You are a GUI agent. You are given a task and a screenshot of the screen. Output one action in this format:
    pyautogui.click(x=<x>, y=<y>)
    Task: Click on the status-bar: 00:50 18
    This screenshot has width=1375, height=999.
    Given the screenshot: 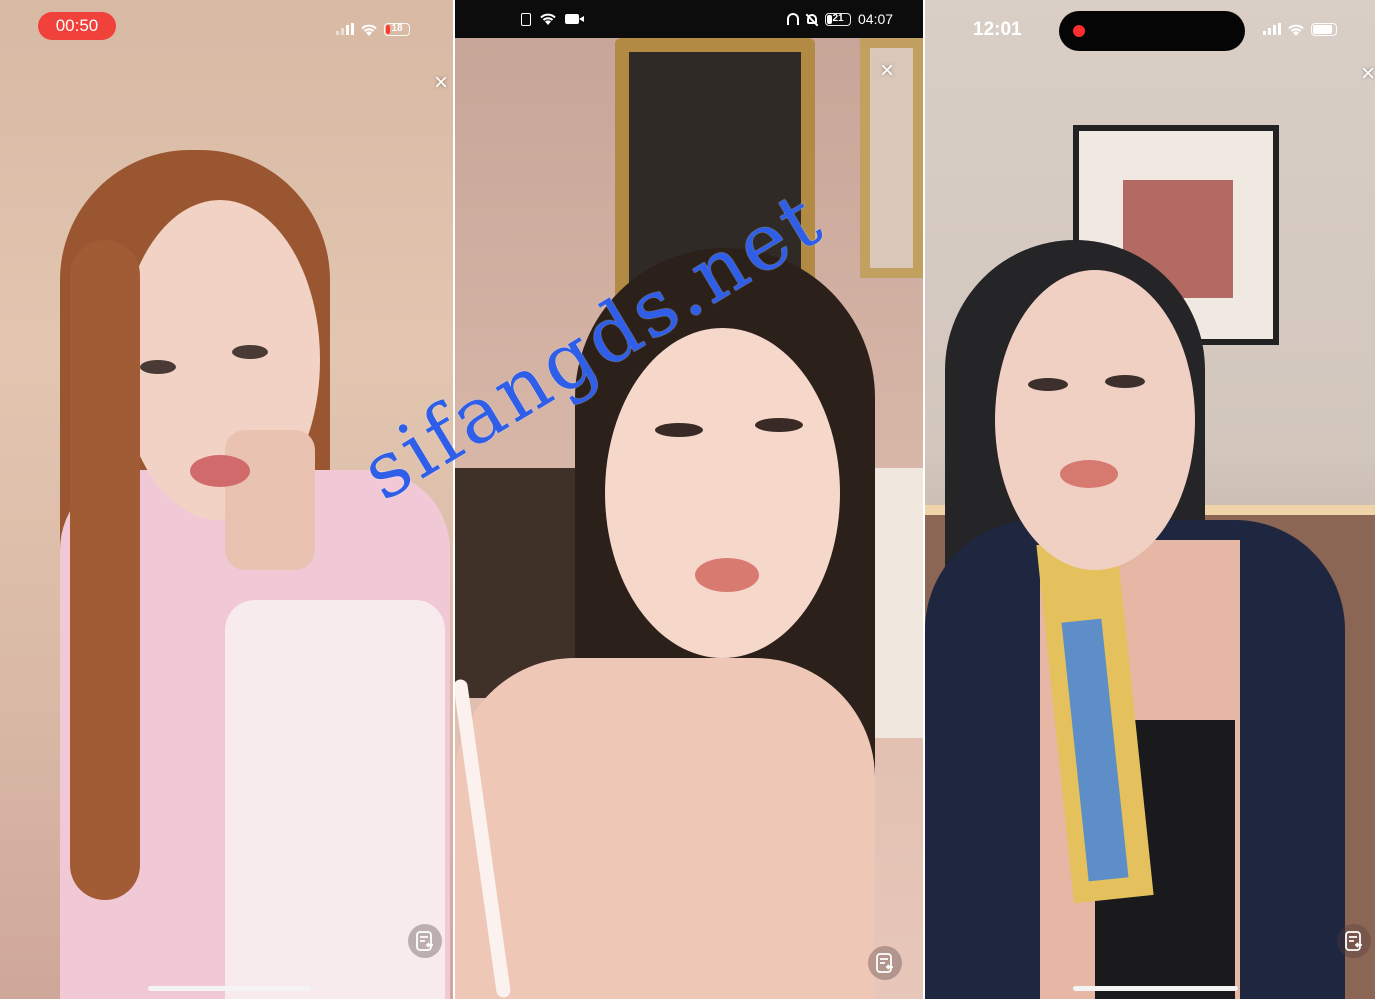 What is the action you would take?
    pyautogui.click(x=226, y=20)
    